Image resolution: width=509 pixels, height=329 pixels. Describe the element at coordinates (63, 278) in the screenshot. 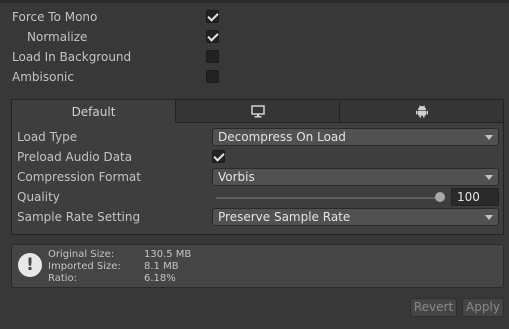

I see `ratio-label: Ratio:` at that location.